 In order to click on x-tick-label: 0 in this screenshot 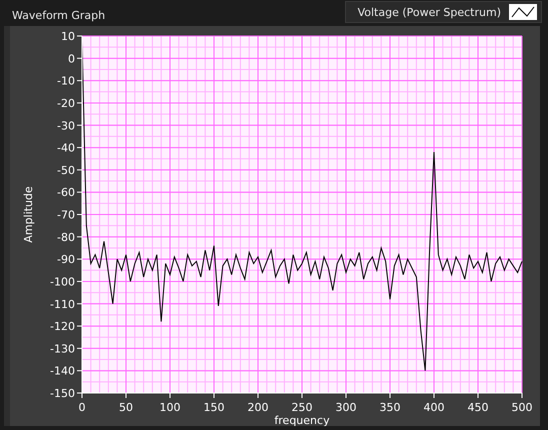, I will do `click(82, 407)`.